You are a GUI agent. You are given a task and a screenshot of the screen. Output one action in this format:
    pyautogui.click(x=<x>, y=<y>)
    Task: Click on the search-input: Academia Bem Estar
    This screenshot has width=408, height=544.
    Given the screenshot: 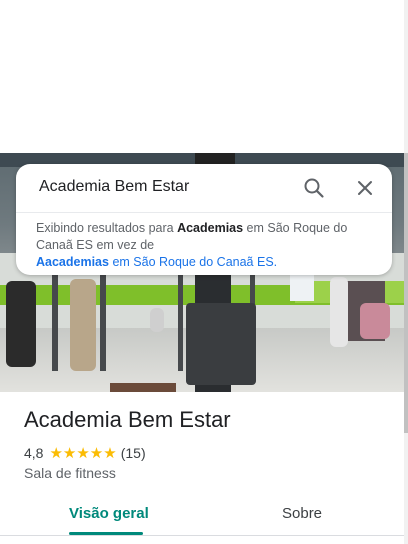 What is the action you would take?
    pyautogui.click(x=114, y=187)
    